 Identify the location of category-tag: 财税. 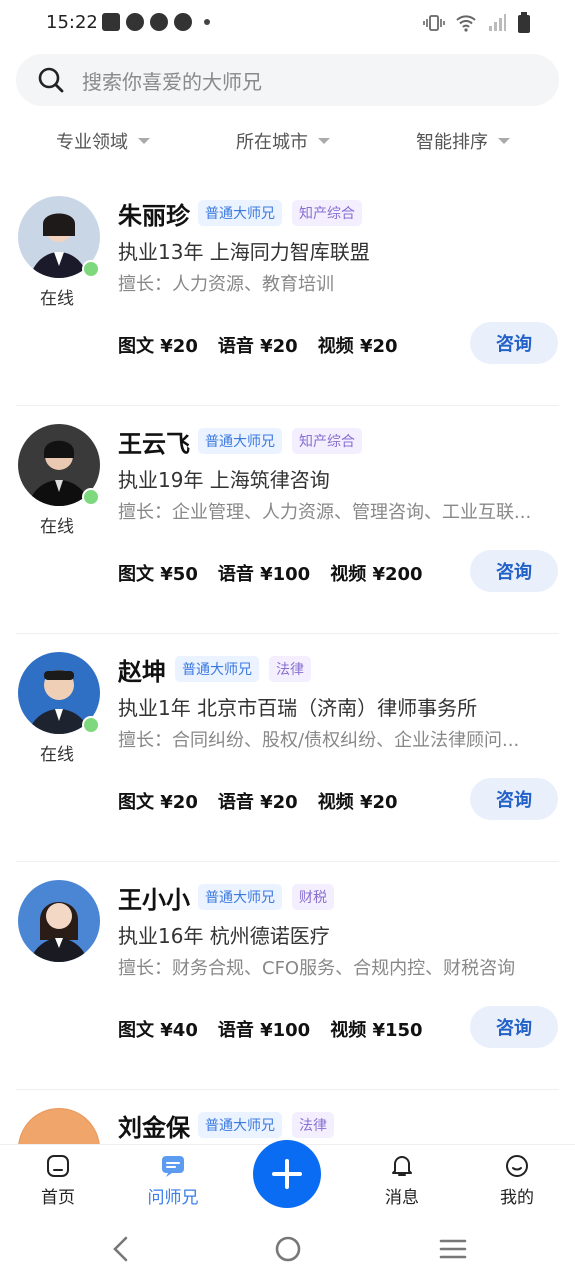
(313, 897).